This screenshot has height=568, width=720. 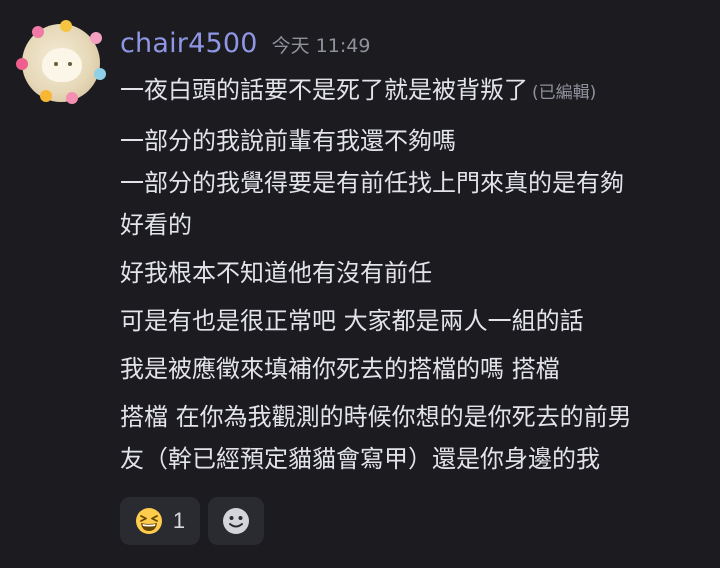 I want to click on message-line: 可是有也是很正常吧 大家都是兩人一組的話, so click(x=352, y=321).